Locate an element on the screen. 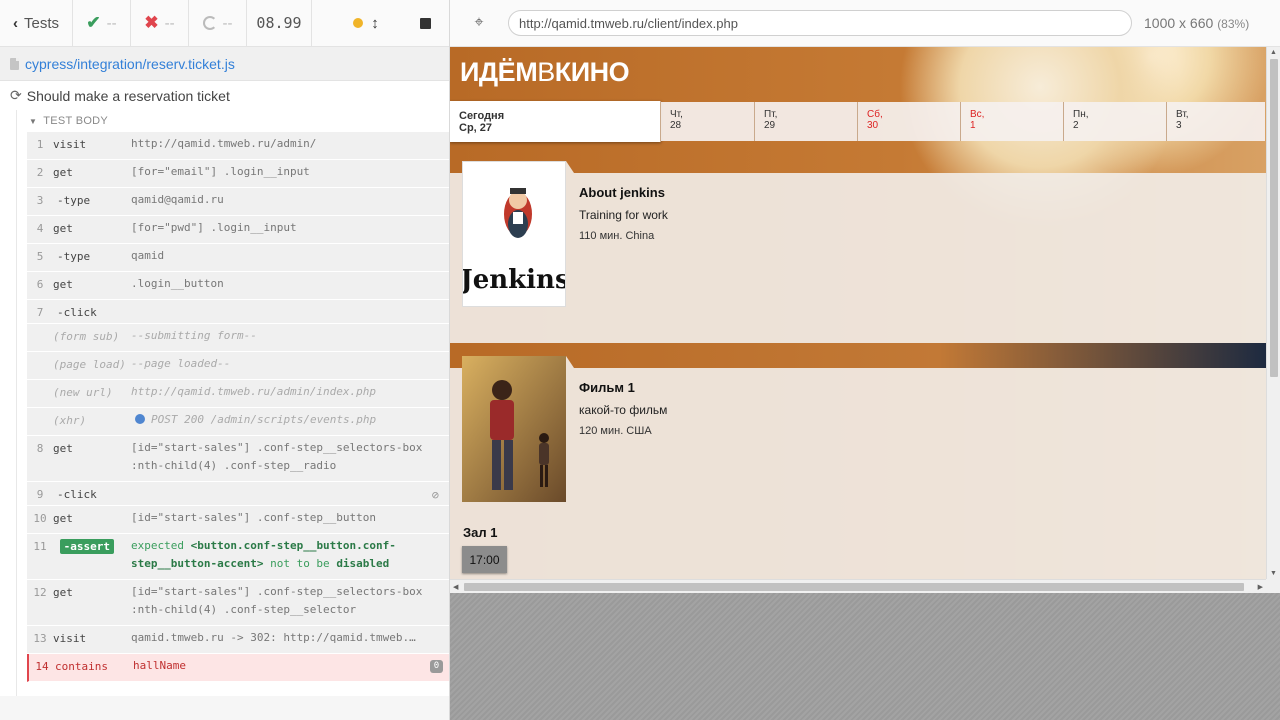  command-name: visit is located at coordinates (70, 144).